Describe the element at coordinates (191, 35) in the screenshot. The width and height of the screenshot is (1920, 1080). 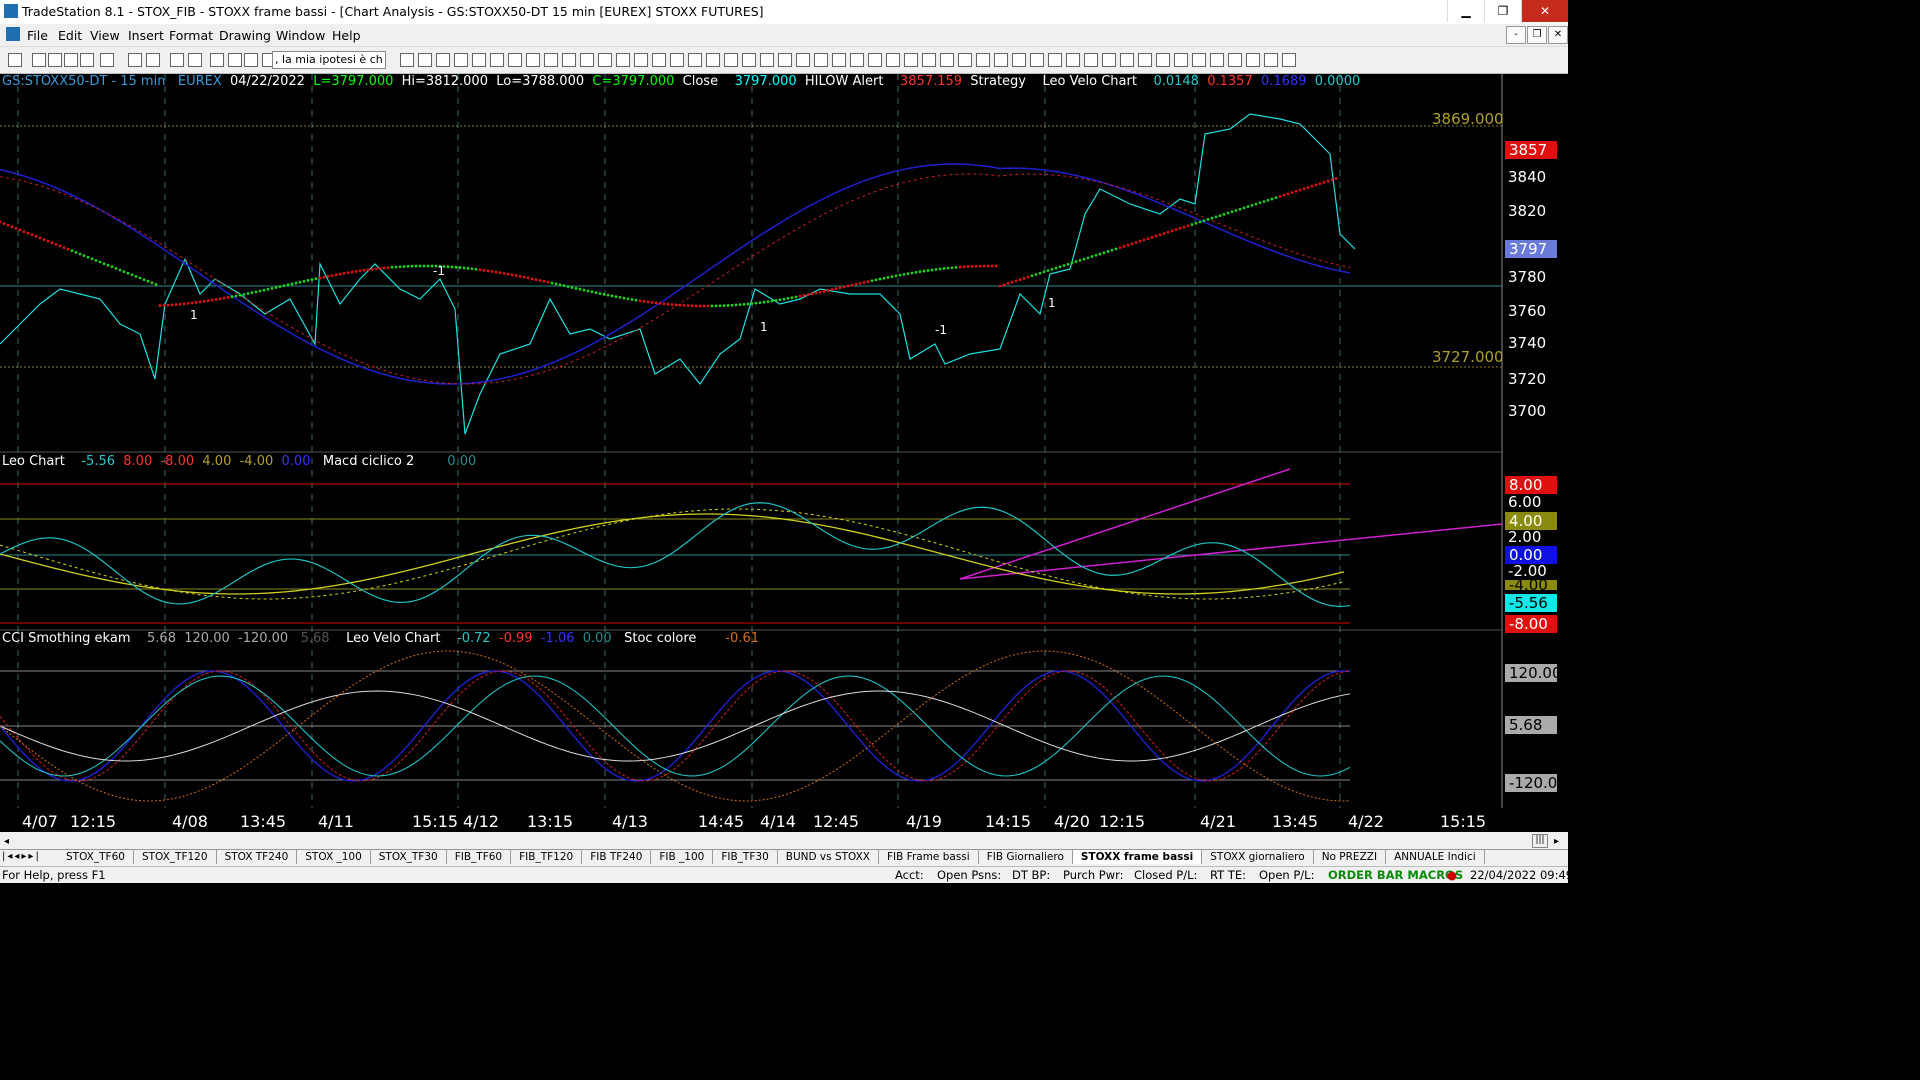
I see `menu-format: Format` at that location.